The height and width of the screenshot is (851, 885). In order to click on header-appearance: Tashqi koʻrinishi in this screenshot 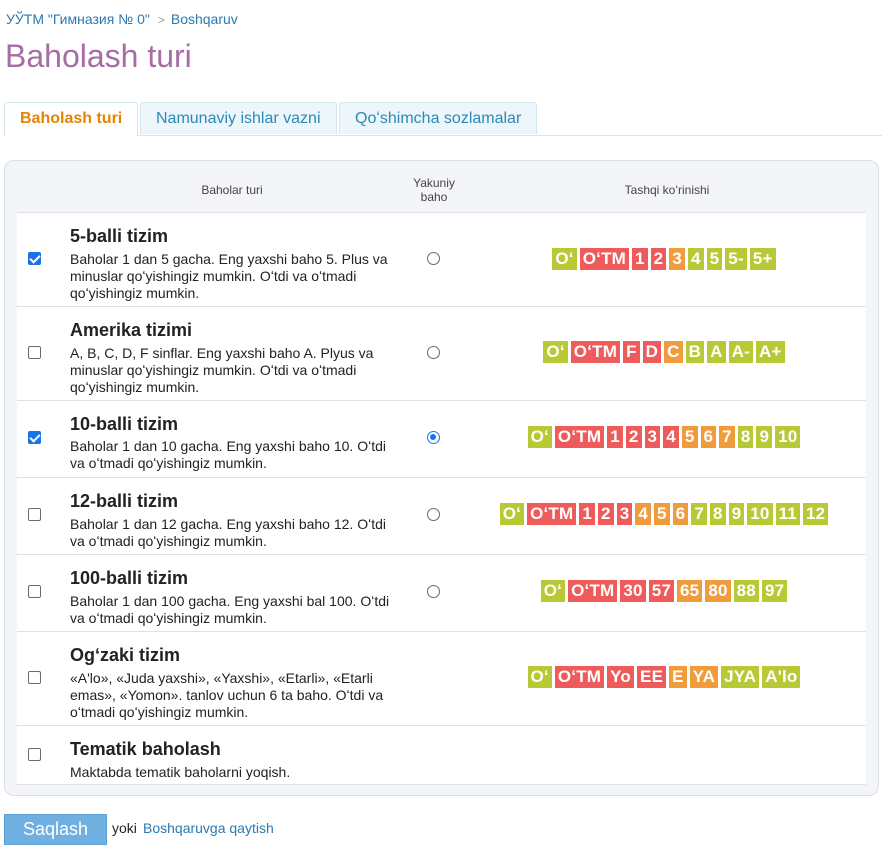, I will do `click(667, 190)`.